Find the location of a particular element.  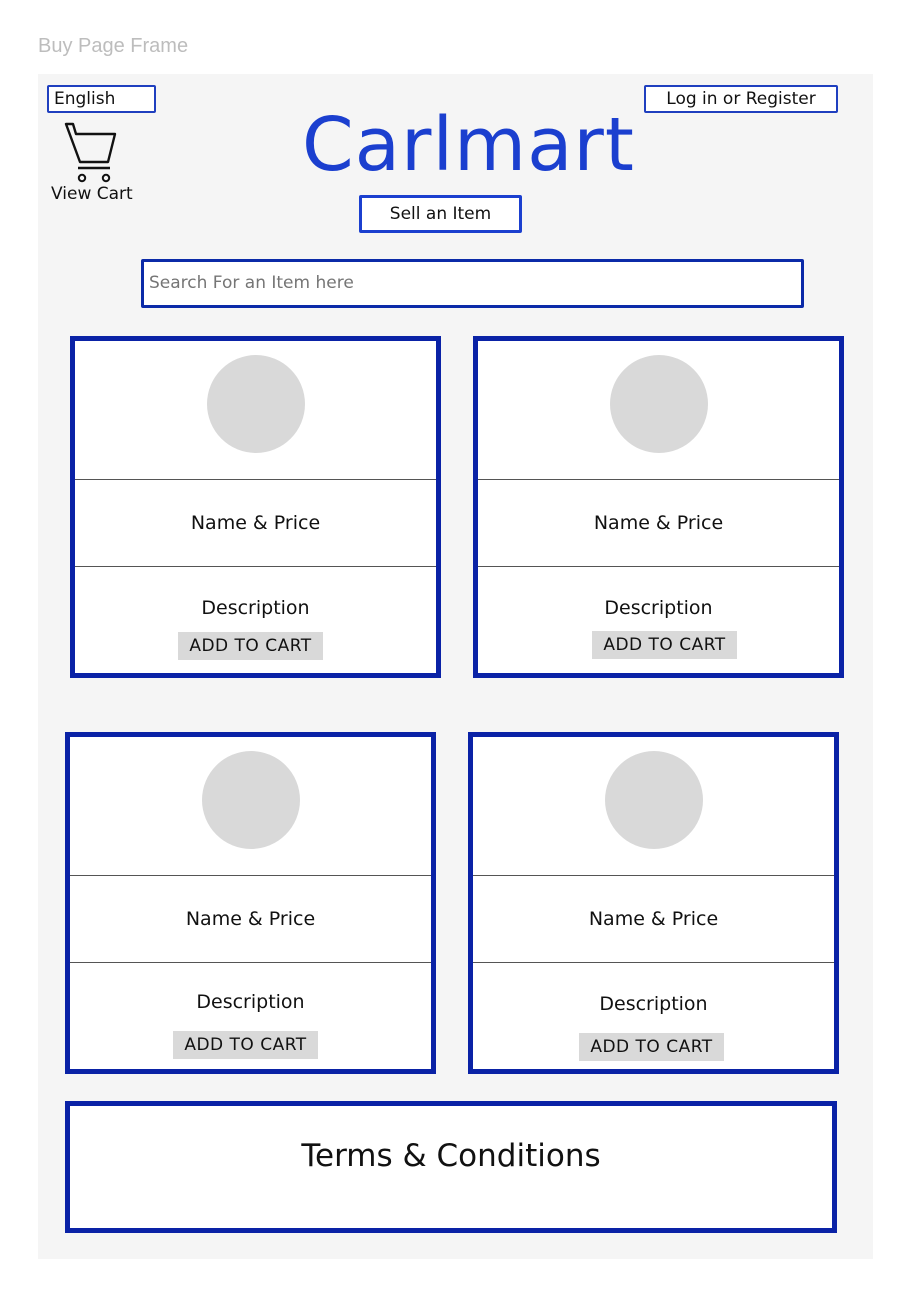

language-selector: English is located at coordinates (101, 99).